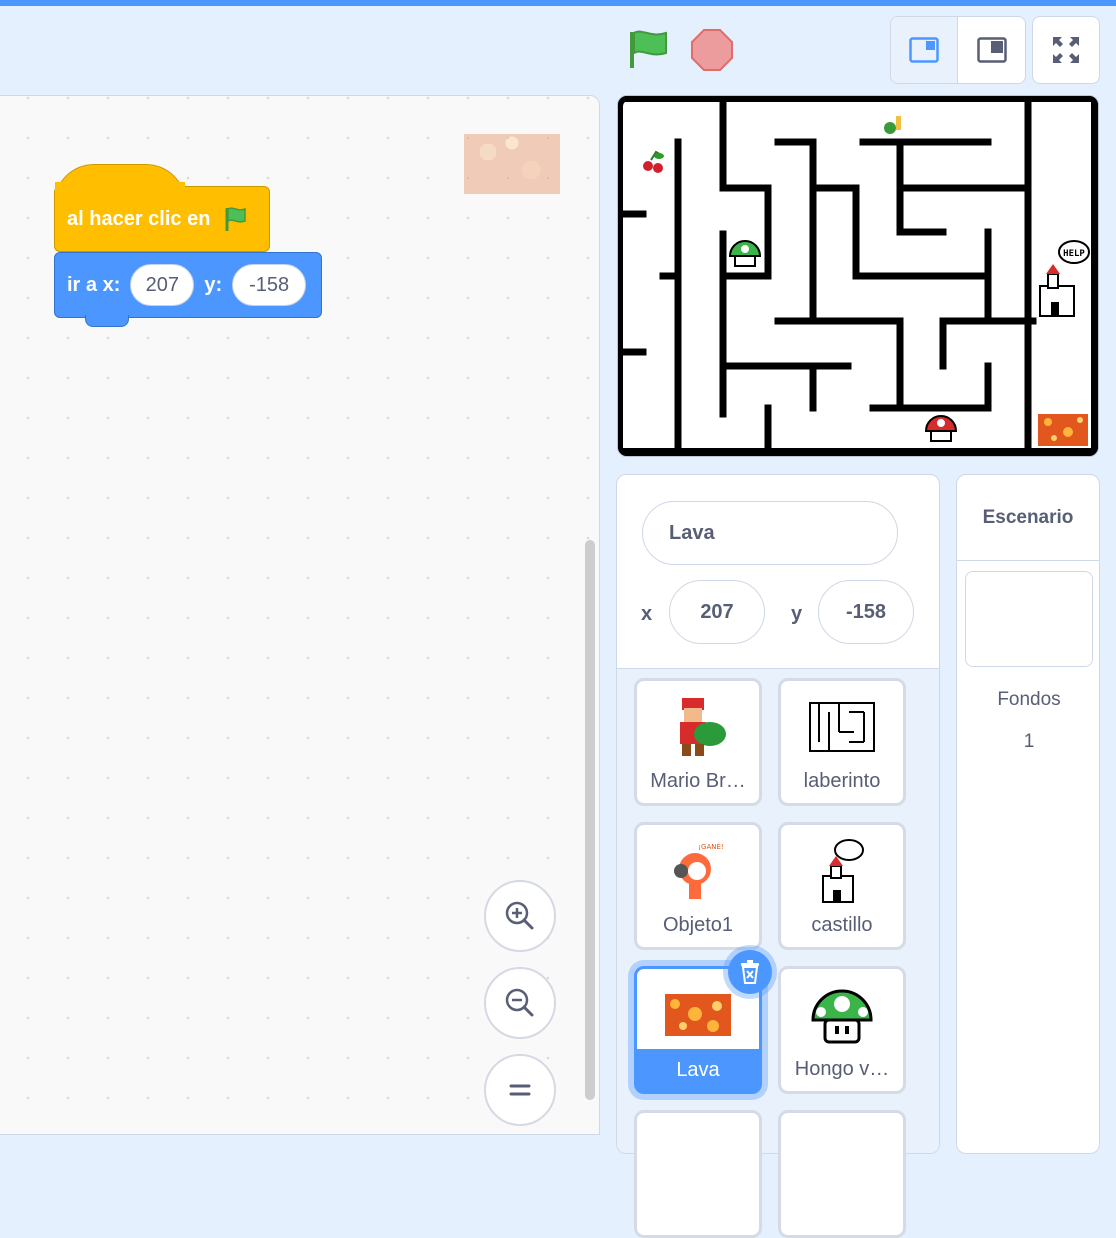 This screenshot has height=1238, width=1116. I want to click on mario-sprite-icon, so click(703, 727).